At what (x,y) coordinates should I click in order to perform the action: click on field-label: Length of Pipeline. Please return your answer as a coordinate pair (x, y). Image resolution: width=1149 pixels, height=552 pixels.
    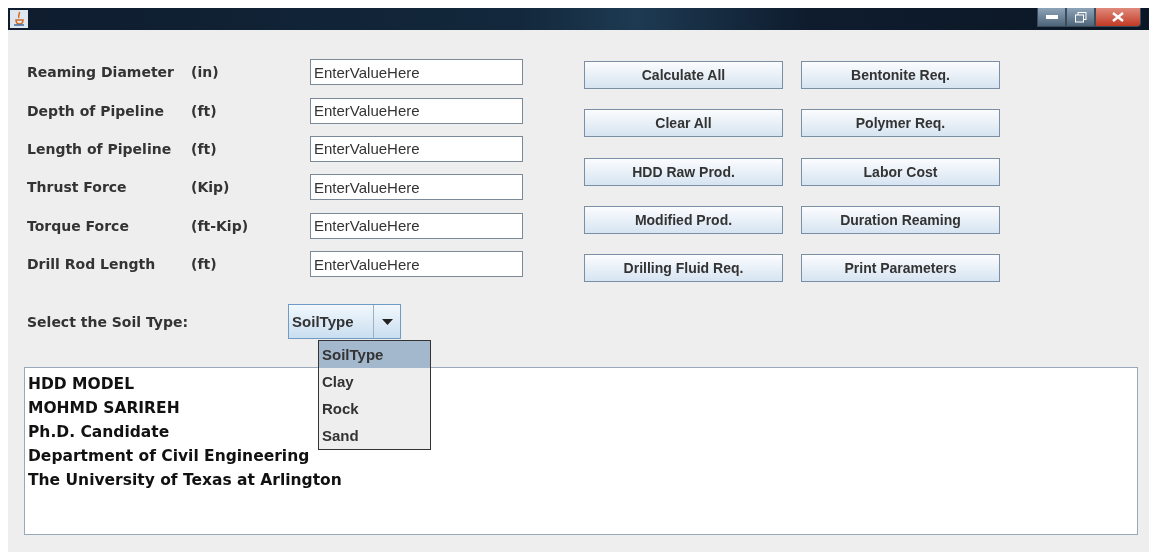
    Looking at the image, I should click on (100, 148).